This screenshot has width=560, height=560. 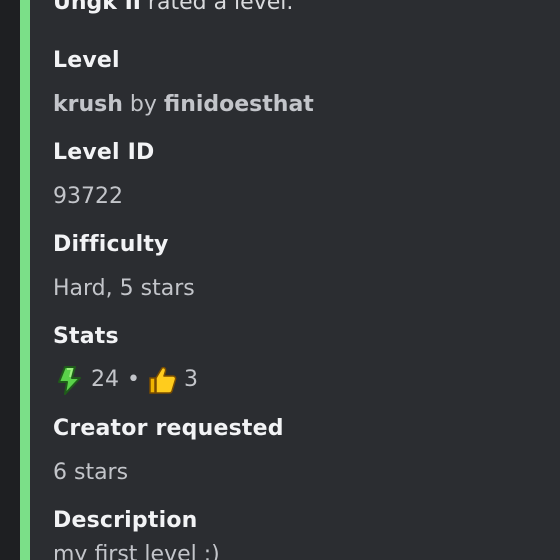 I want to click on level-by: by, so click(x=143, y=104).